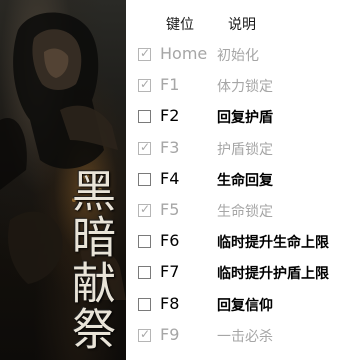 The height and width of the screenshot is (360, 360). Describe the element at coordinates (89, 260) in the screenshot. I see `game-title-art: 黑暗献祭` at that location.